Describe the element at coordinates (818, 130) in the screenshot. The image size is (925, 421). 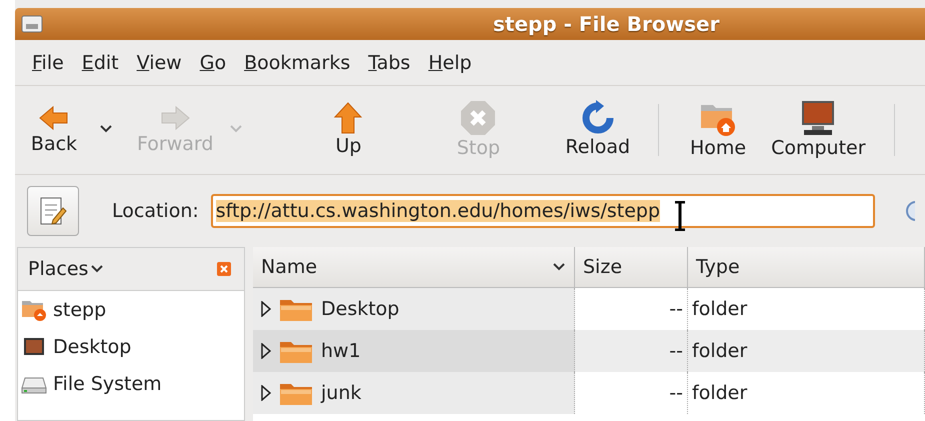
I see `toolbar-button: Computer` at that location.